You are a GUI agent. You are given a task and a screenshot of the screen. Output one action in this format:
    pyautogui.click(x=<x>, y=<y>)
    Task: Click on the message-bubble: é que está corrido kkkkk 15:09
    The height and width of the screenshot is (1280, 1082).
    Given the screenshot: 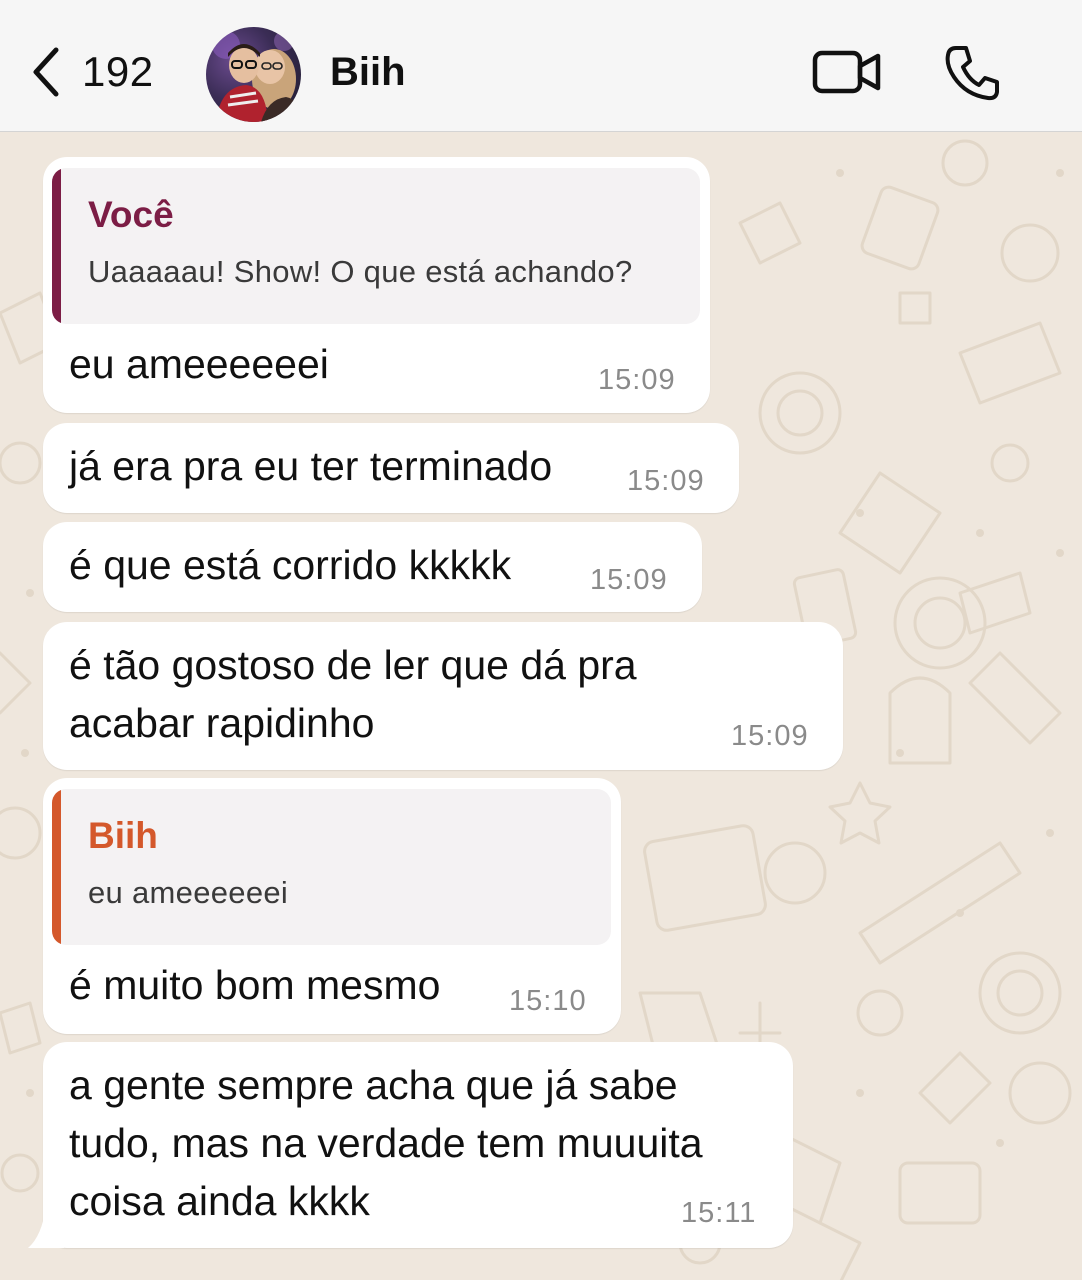 What is the action you would take?
    pyautogui.click(x=372, y=567)
    